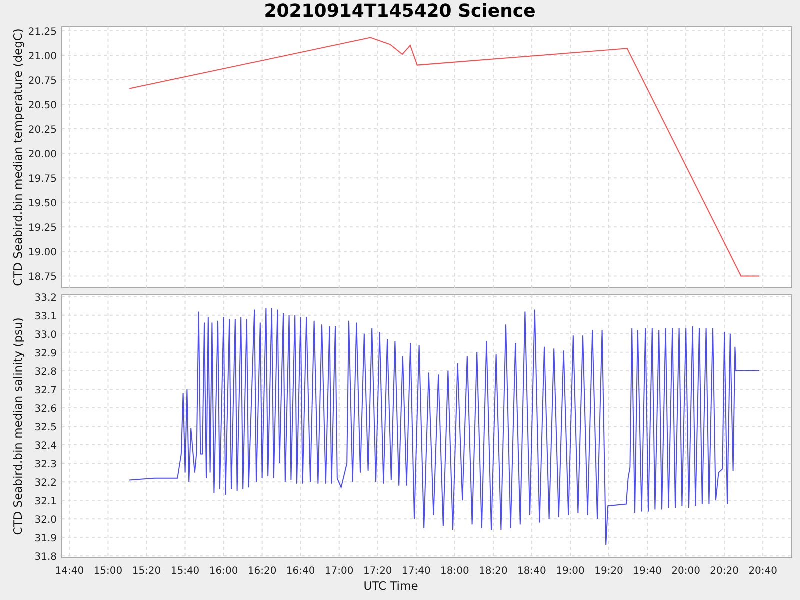 This screenshot has height=600, width=800. Describe the element at coordinates (45, 409) in the screenshot. I see `tick-label: 32.6` at that location.